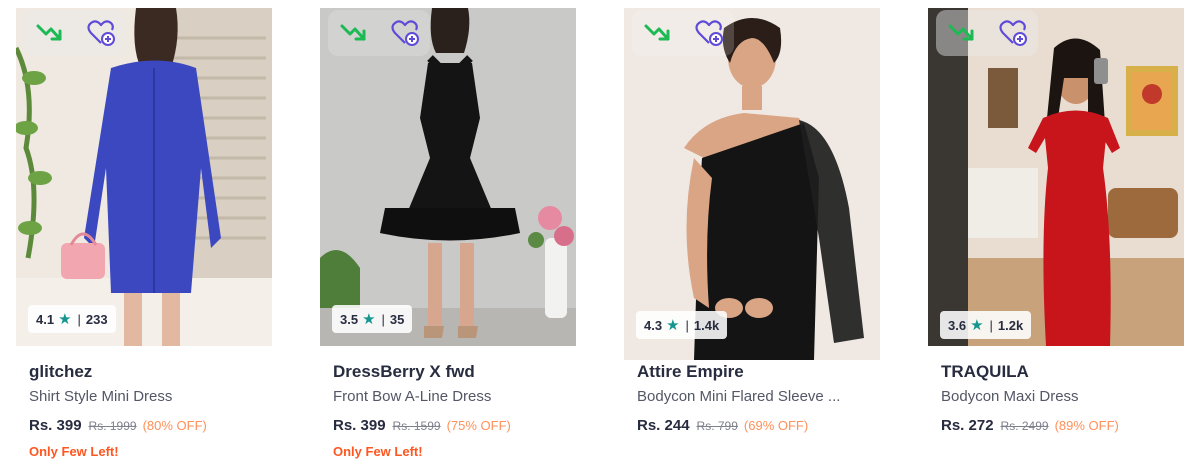 Image resolution: width=1200 pixels, height=465 pixels. I want to click on original-price: Rs. 799, so click(717, 426).